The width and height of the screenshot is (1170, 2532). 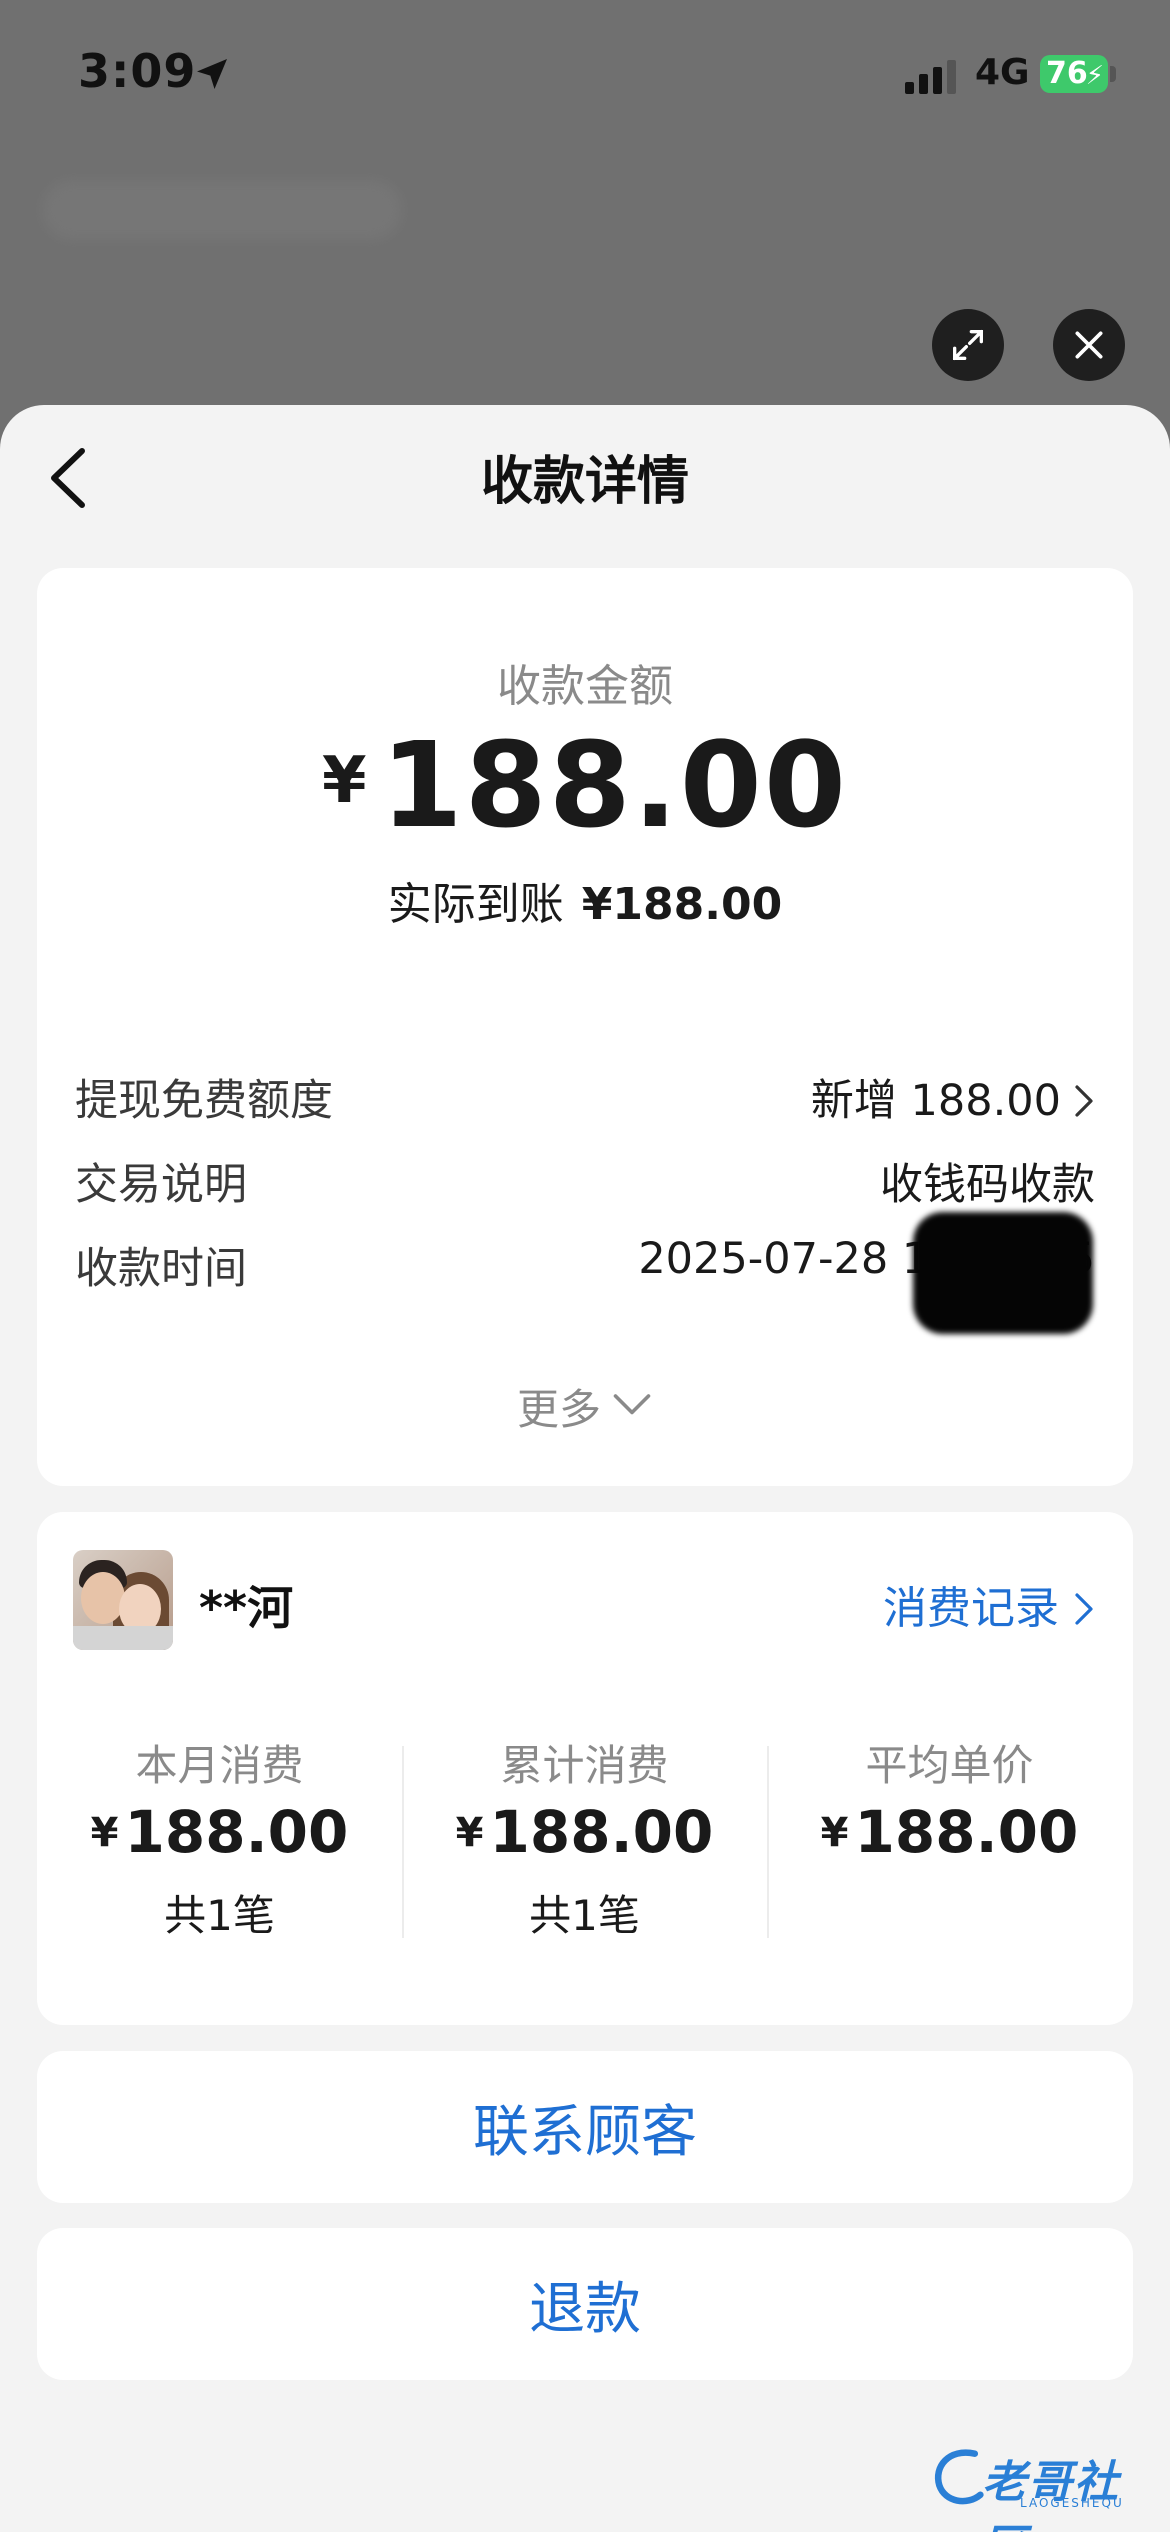 I want to click on stat-month: 本月消费 ¥188.00 共1笔, so click(x=219, y=1837).